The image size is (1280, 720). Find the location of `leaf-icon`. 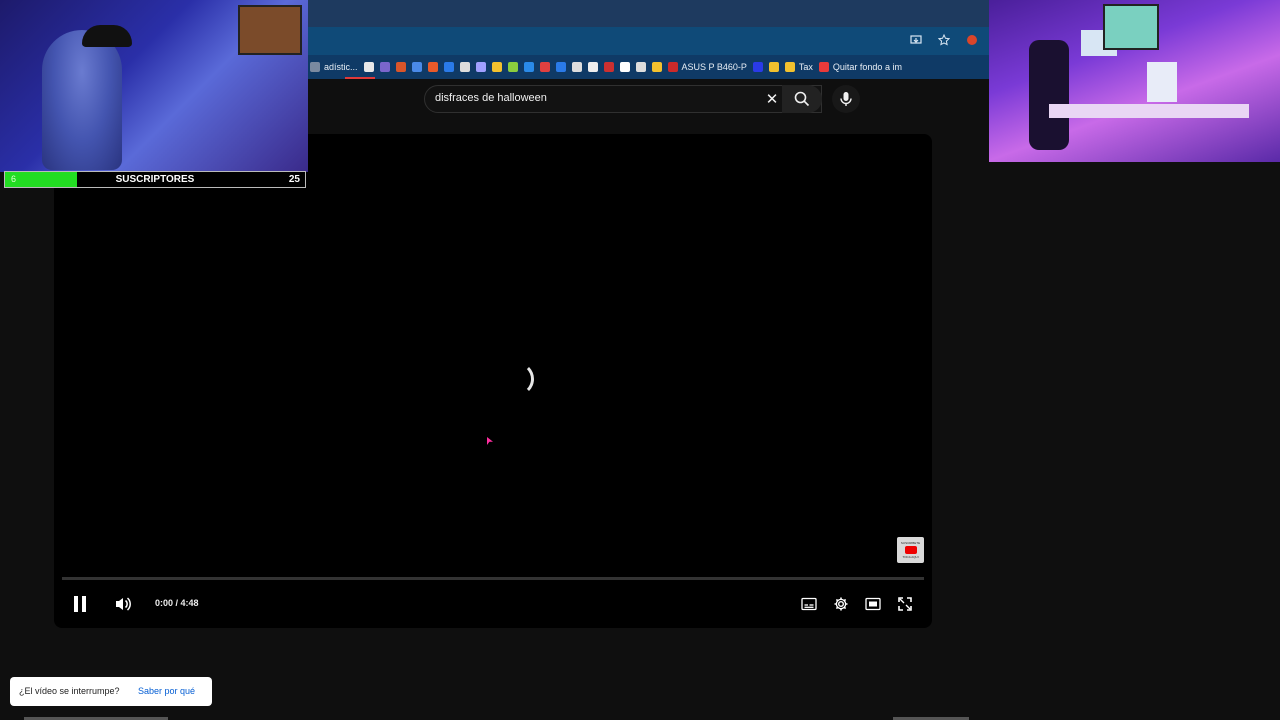

leaf-icon is located at coordinates (512, 67).